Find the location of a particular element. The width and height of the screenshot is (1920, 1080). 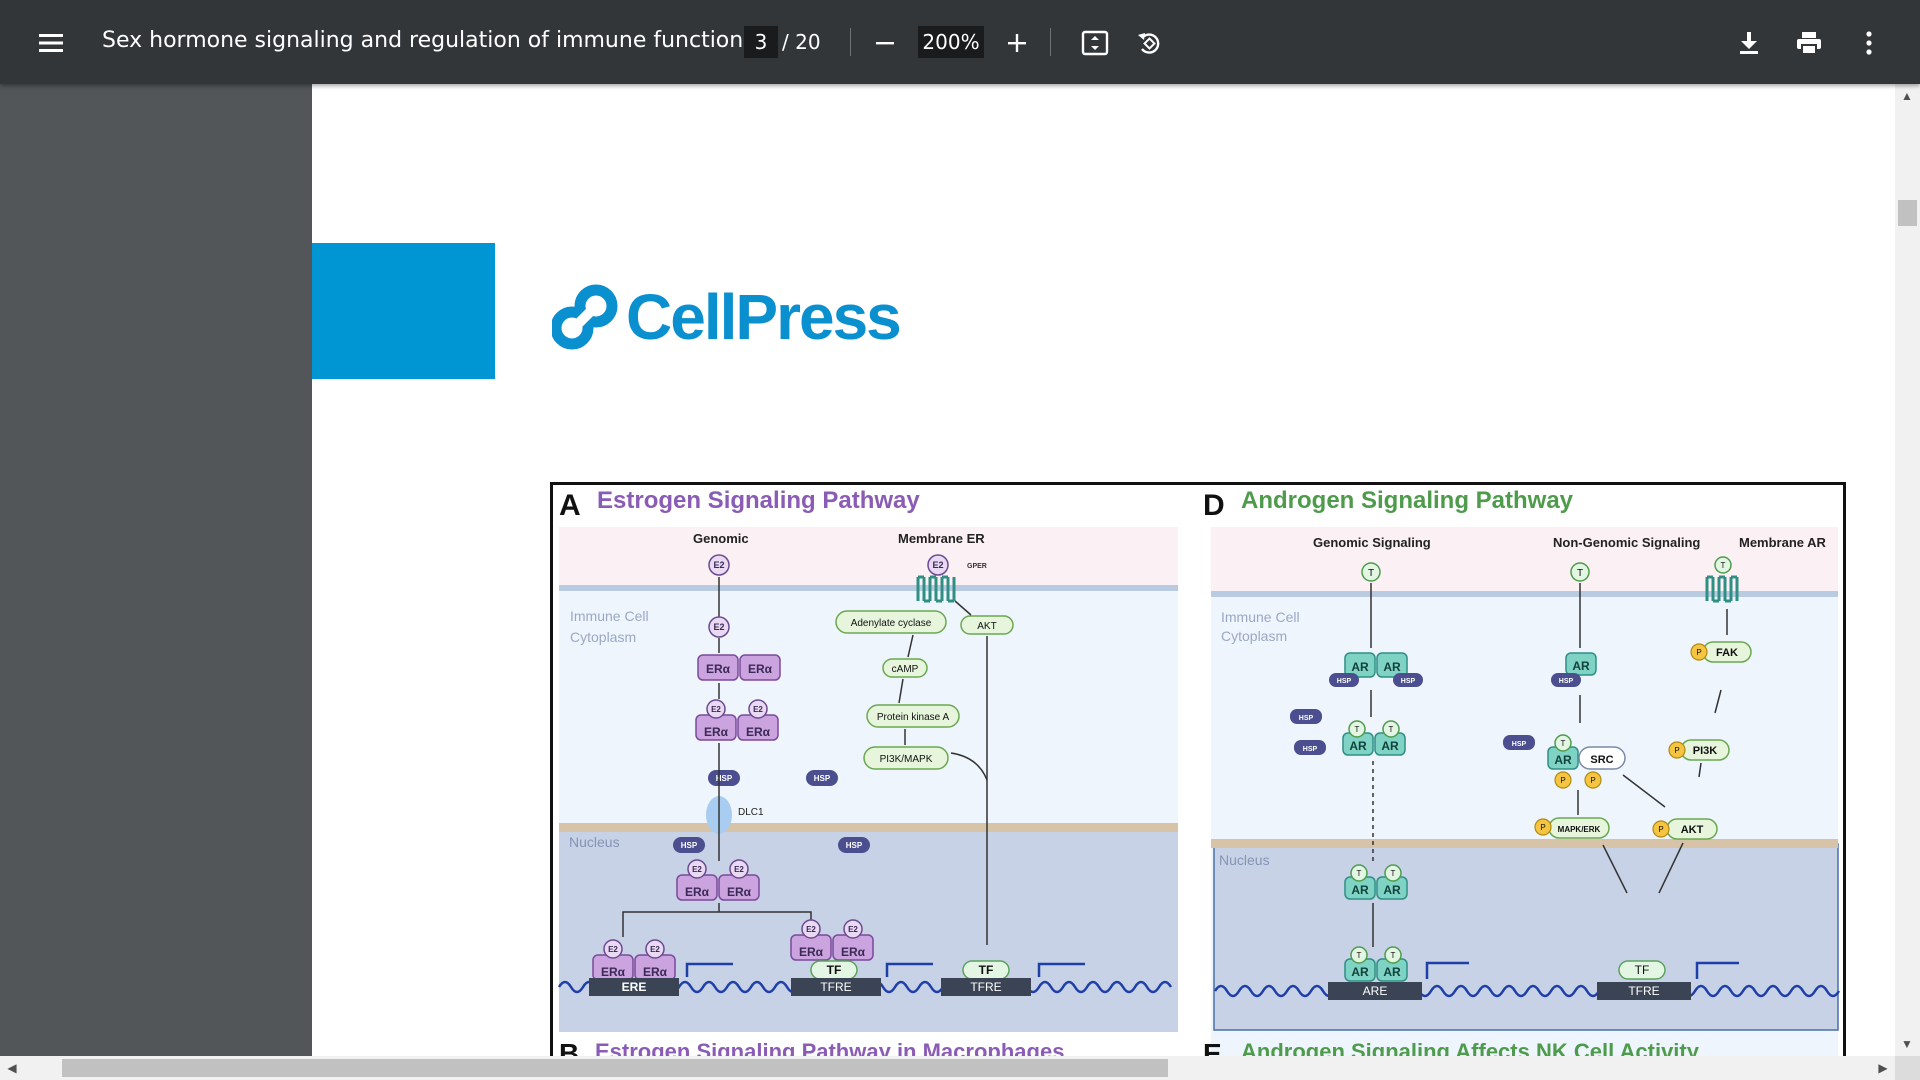

panel-d-genomic-label: Genomic Signaling is located at coordinates (1372, 542).